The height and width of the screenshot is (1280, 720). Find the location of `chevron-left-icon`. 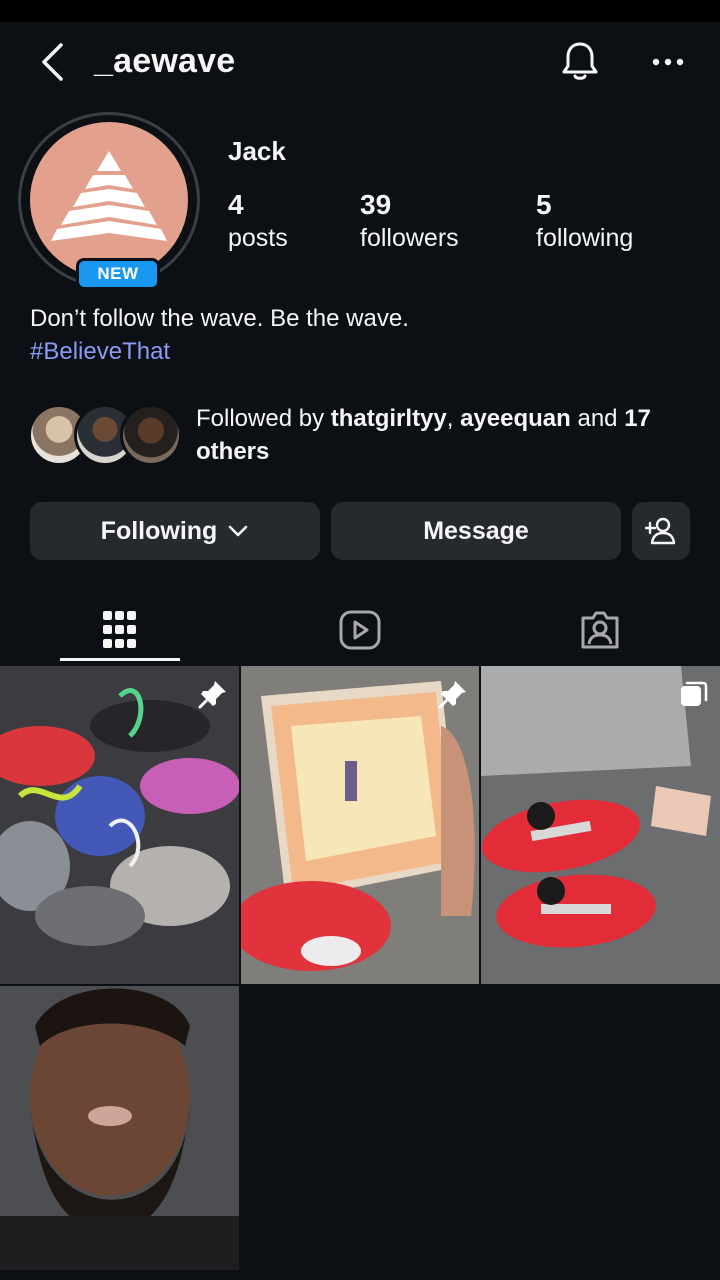

chevron-left-icon is located at coordinates (52, 62).